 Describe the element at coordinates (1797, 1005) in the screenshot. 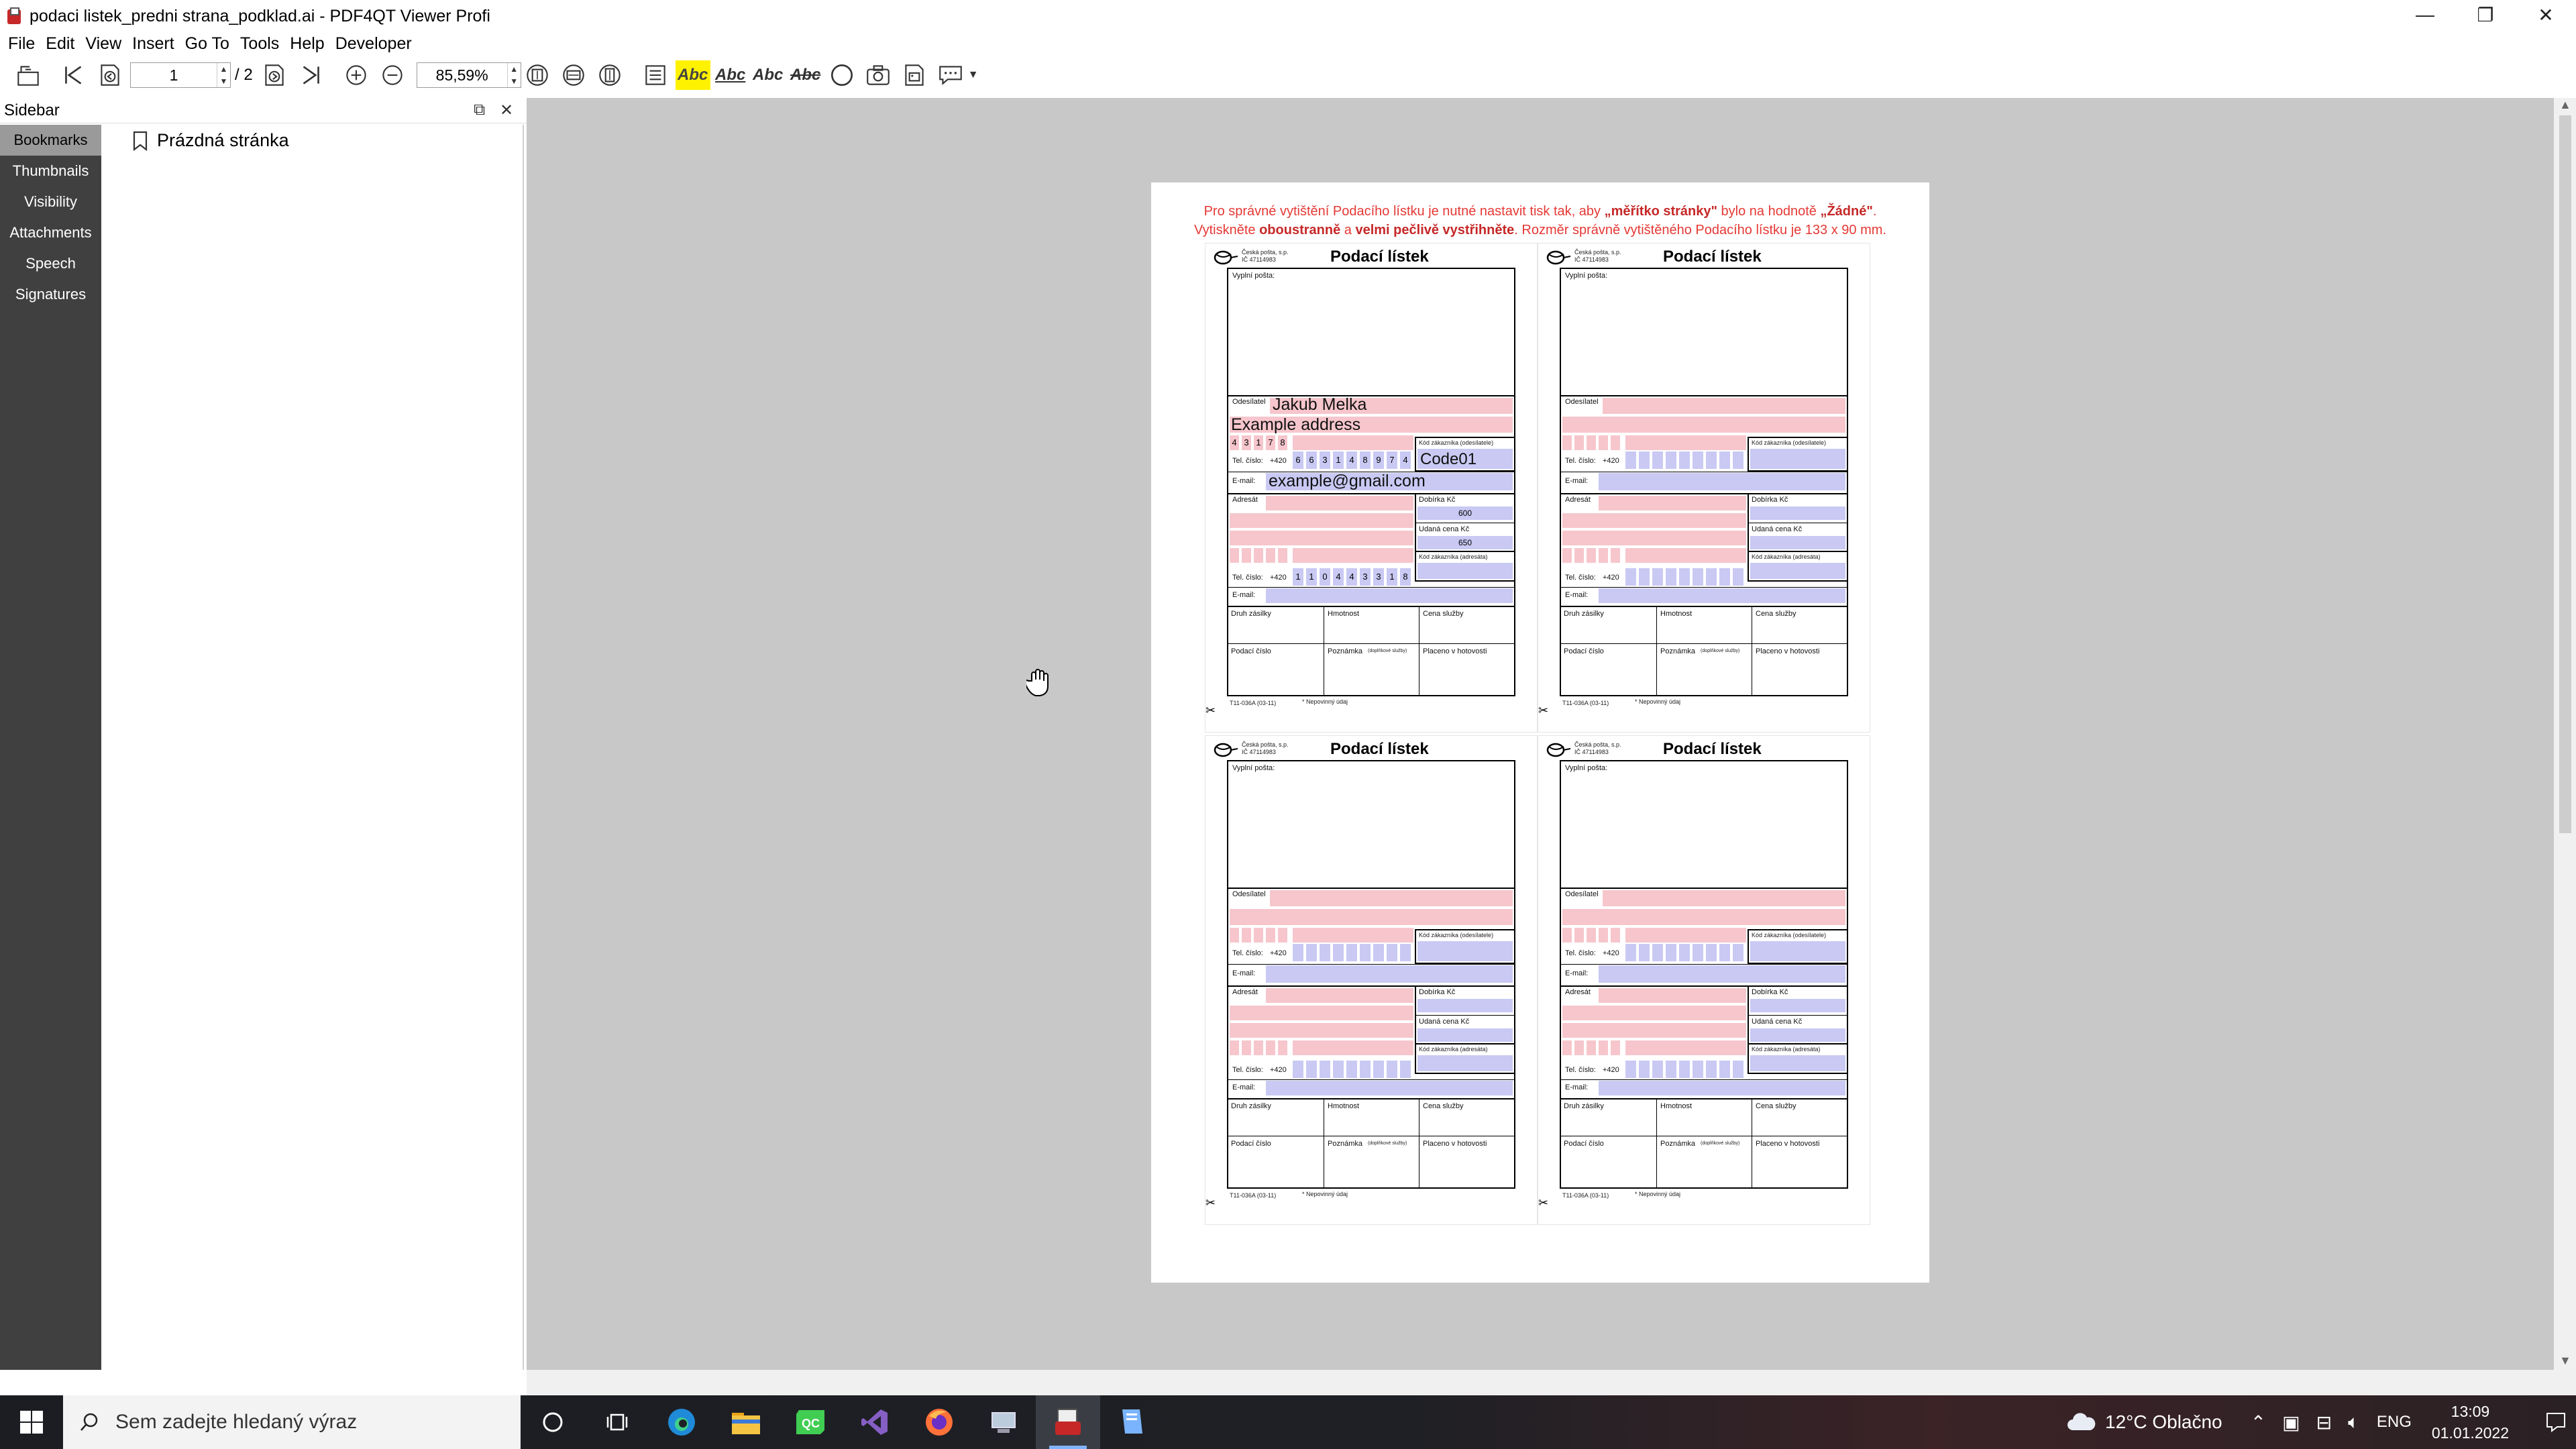

I see `cod-field` at that location.